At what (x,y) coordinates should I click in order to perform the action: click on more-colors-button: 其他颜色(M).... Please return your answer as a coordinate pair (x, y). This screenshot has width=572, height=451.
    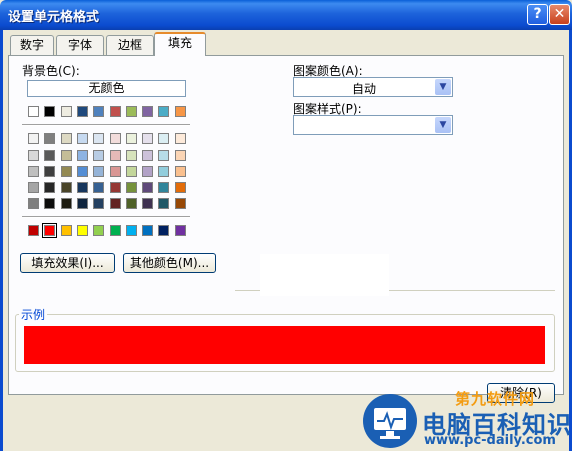
    Looking at the image, I should click on (169, 263).